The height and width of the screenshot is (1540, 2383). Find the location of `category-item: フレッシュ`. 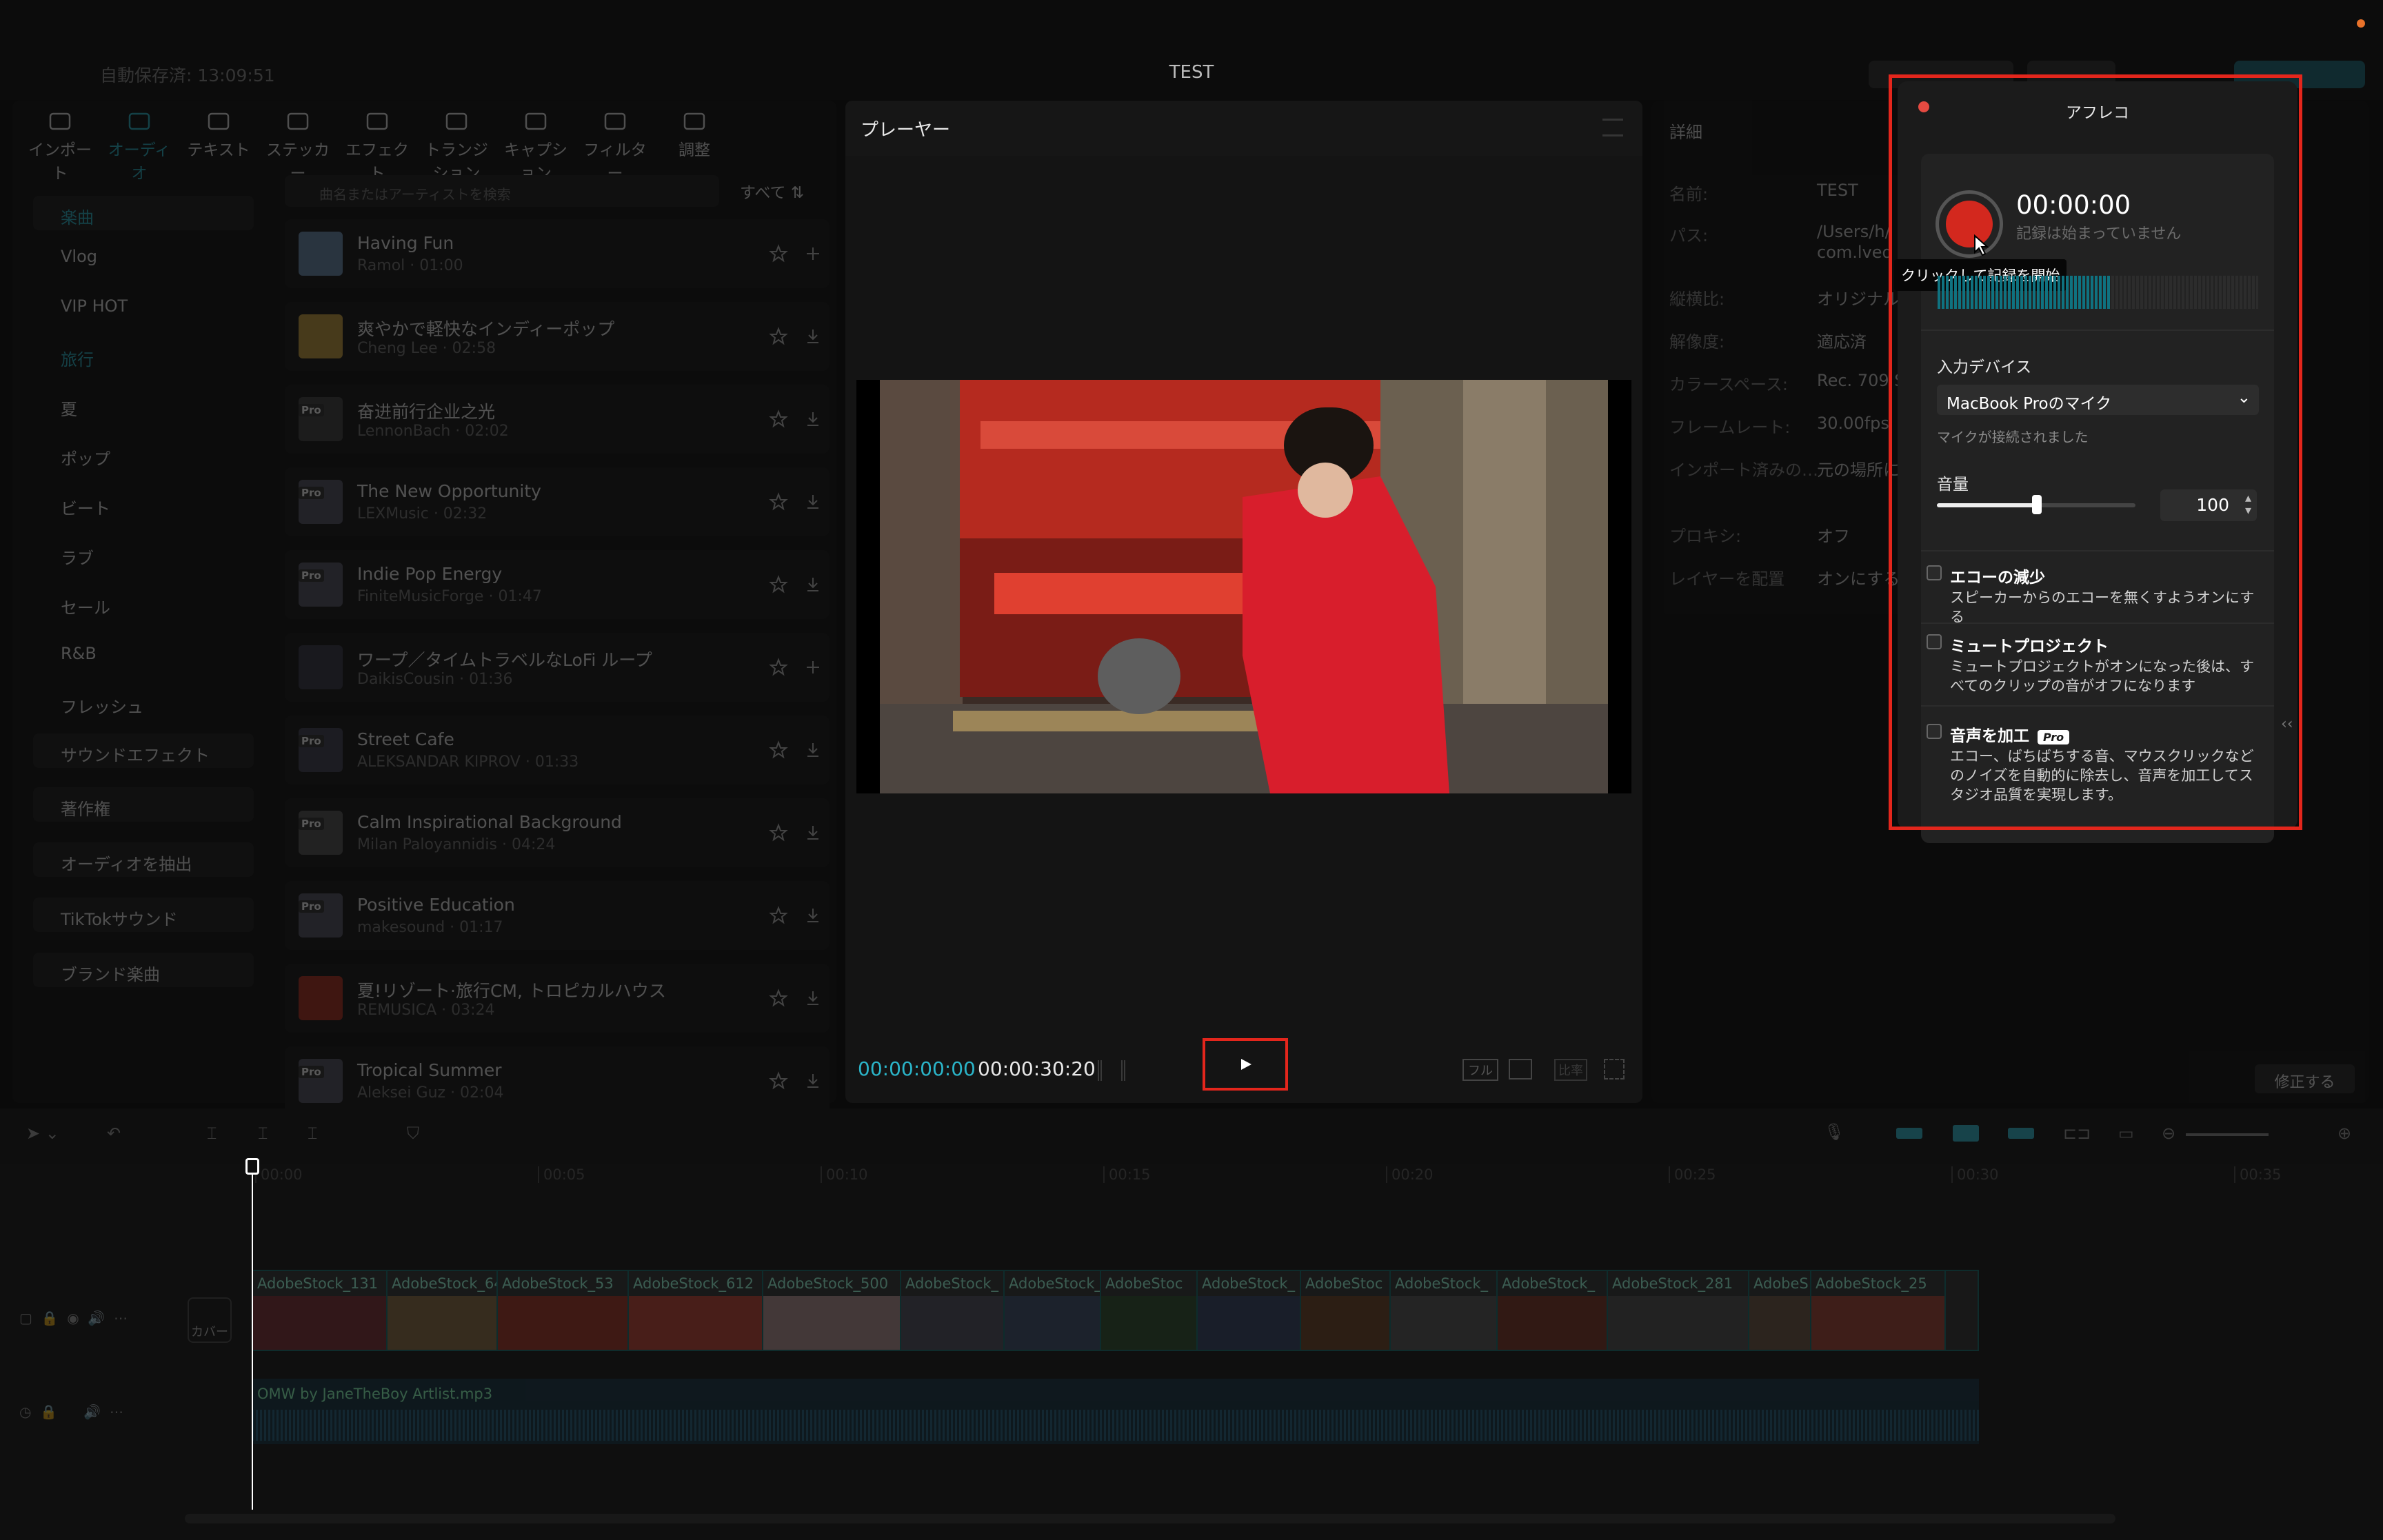

category-item: フレッシュ is located at coordinates (143, 703).